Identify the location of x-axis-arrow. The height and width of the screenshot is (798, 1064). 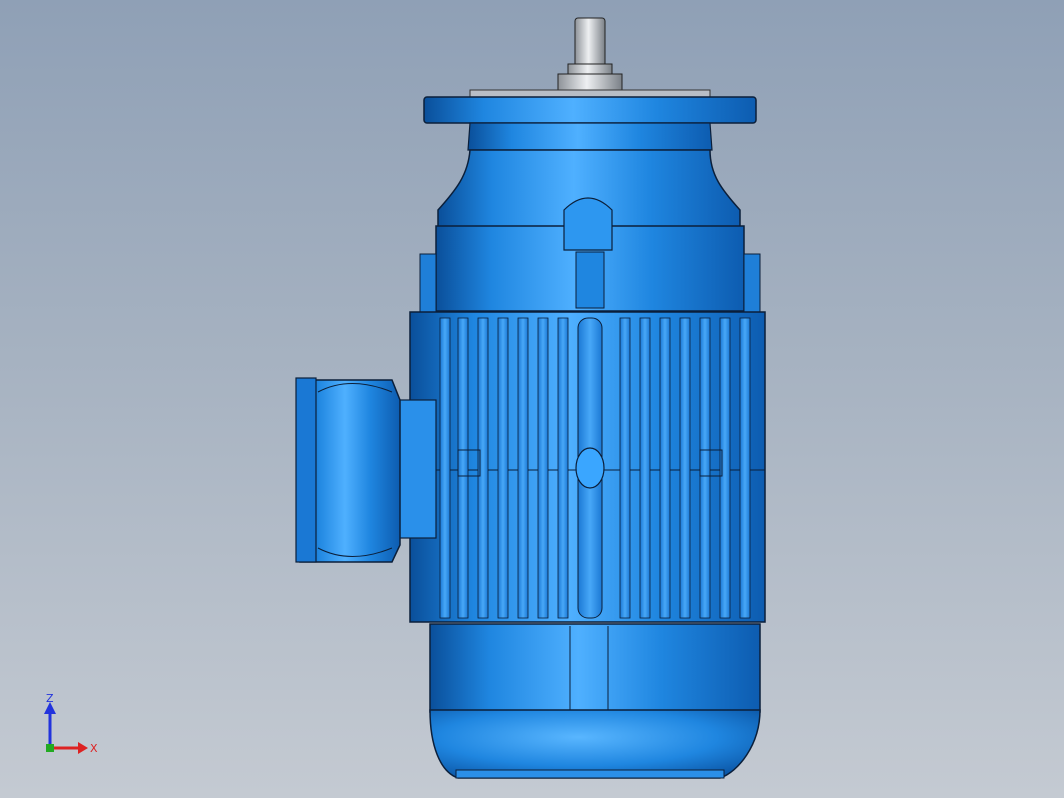
(83, 748).